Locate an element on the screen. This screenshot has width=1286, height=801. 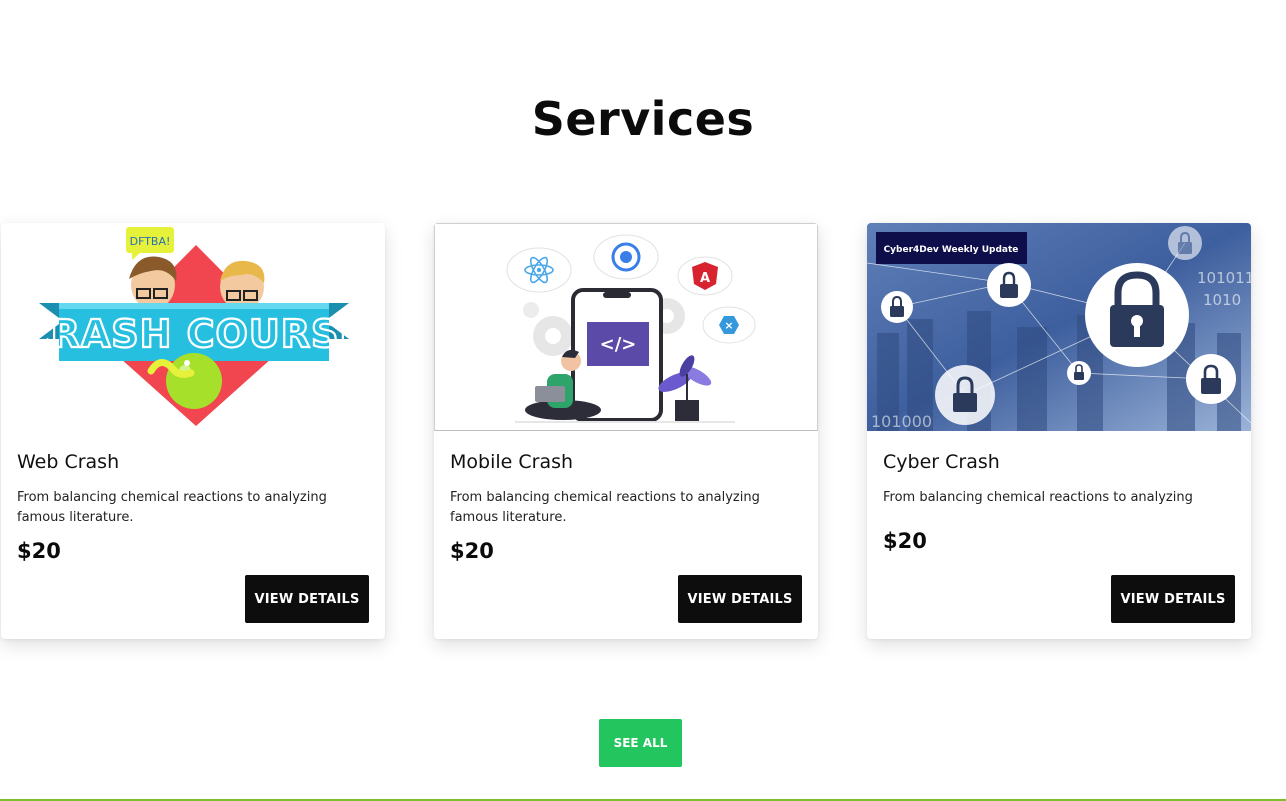
crash-course-logo: DFTBA! CRASH COURSE is located at coordinates (193, 327).